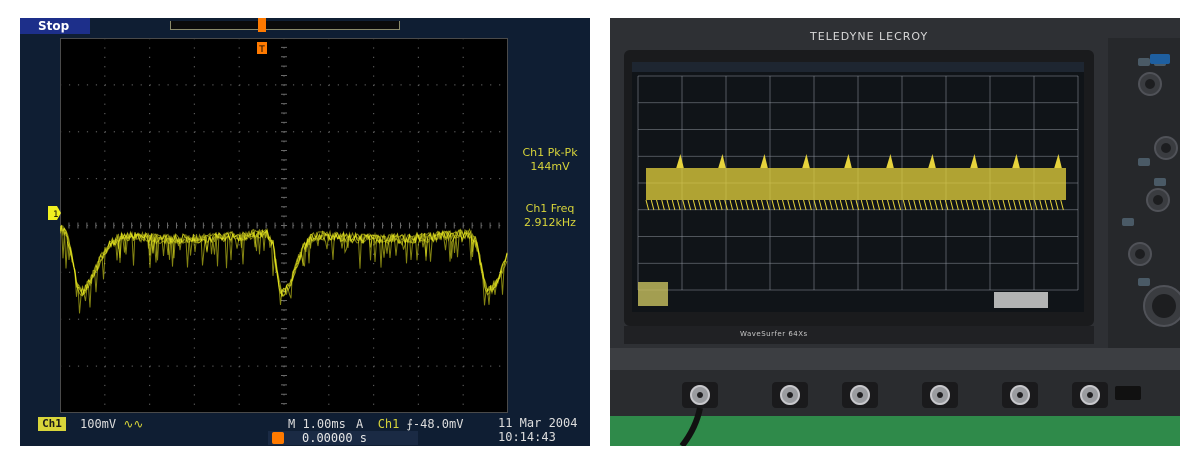 The image size is (1200, 466). Describe the element at coordinates (285, 25) in the screenshot. I see `record-view-bar` at that location.